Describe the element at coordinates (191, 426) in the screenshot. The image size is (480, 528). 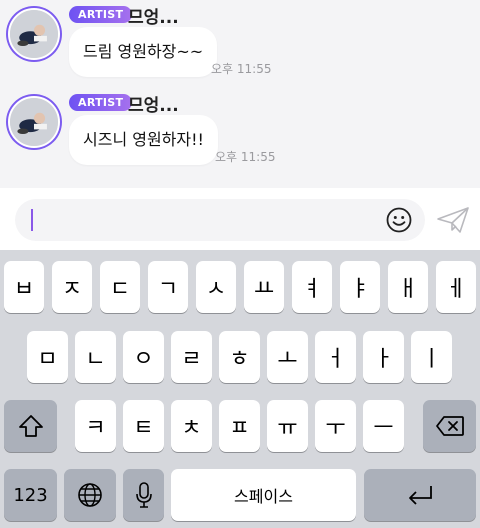
I see `key: ㅊ` at that location.